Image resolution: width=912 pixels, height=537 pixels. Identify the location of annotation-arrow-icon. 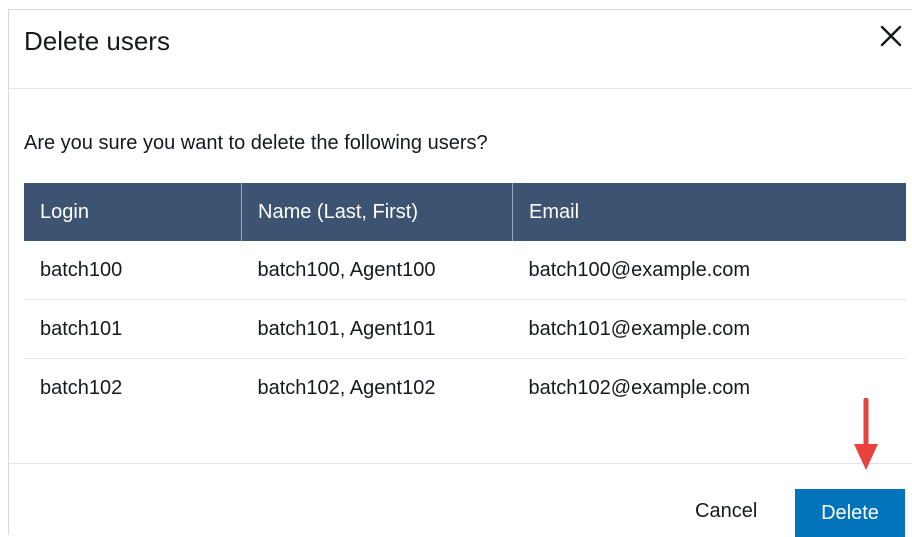
(866, 434).